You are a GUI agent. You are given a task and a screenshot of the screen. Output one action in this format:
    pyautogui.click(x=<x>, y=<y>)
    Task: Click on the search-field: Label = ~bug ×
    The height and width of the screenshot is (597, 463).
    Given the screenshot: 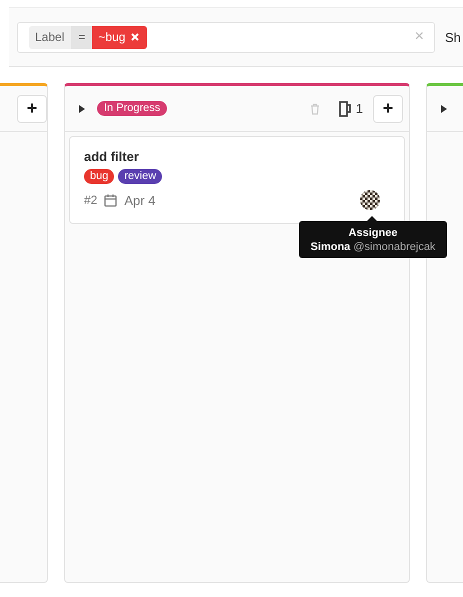 What is the action you would take?
    pyautogui.click(x=226, y=37)
    